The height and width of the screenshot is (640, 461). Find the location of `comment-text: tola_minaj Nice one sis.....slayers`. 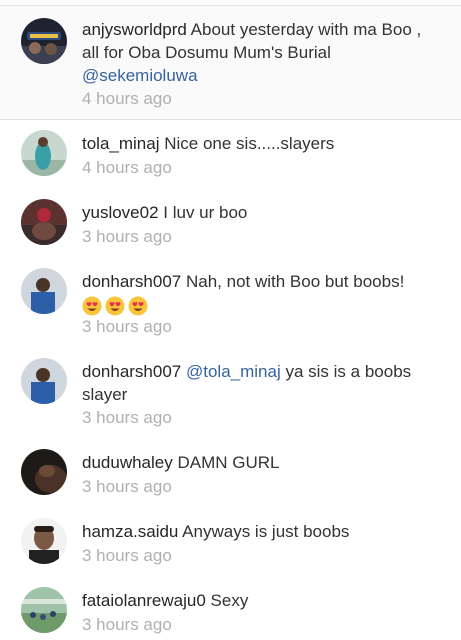

comment-text: tola_minaj Nice one sis.....slayers is located at coordinates (262, 143).